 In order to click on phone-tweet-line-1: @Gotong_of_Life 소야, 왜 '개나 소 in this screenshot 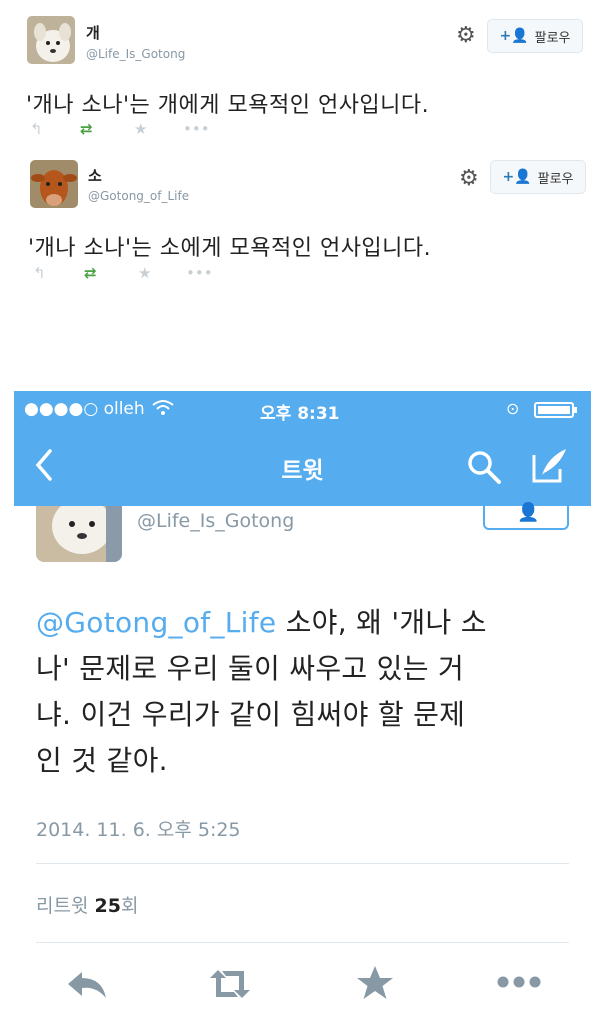, I will do `click(261, 623)`.